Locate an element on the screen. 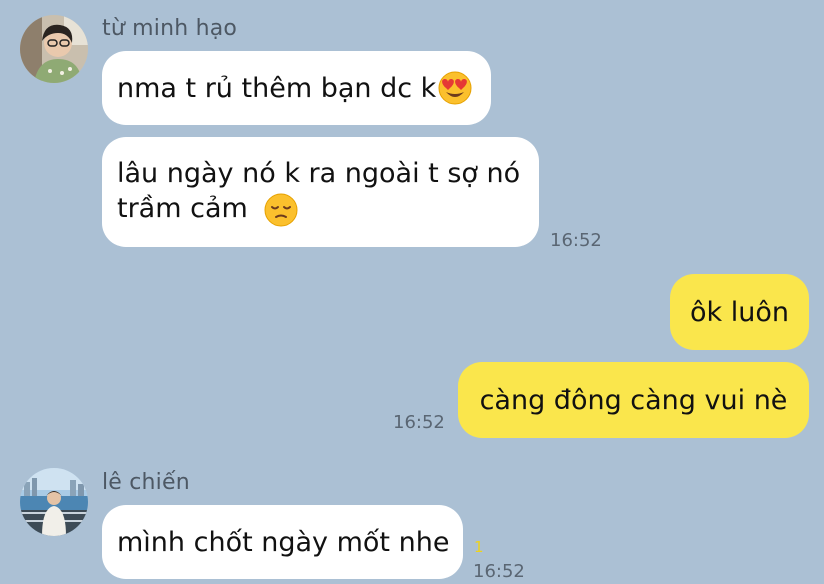 This screenshot has height=584, width=824. avatar-le-chien is located at coordinates (54, 502).